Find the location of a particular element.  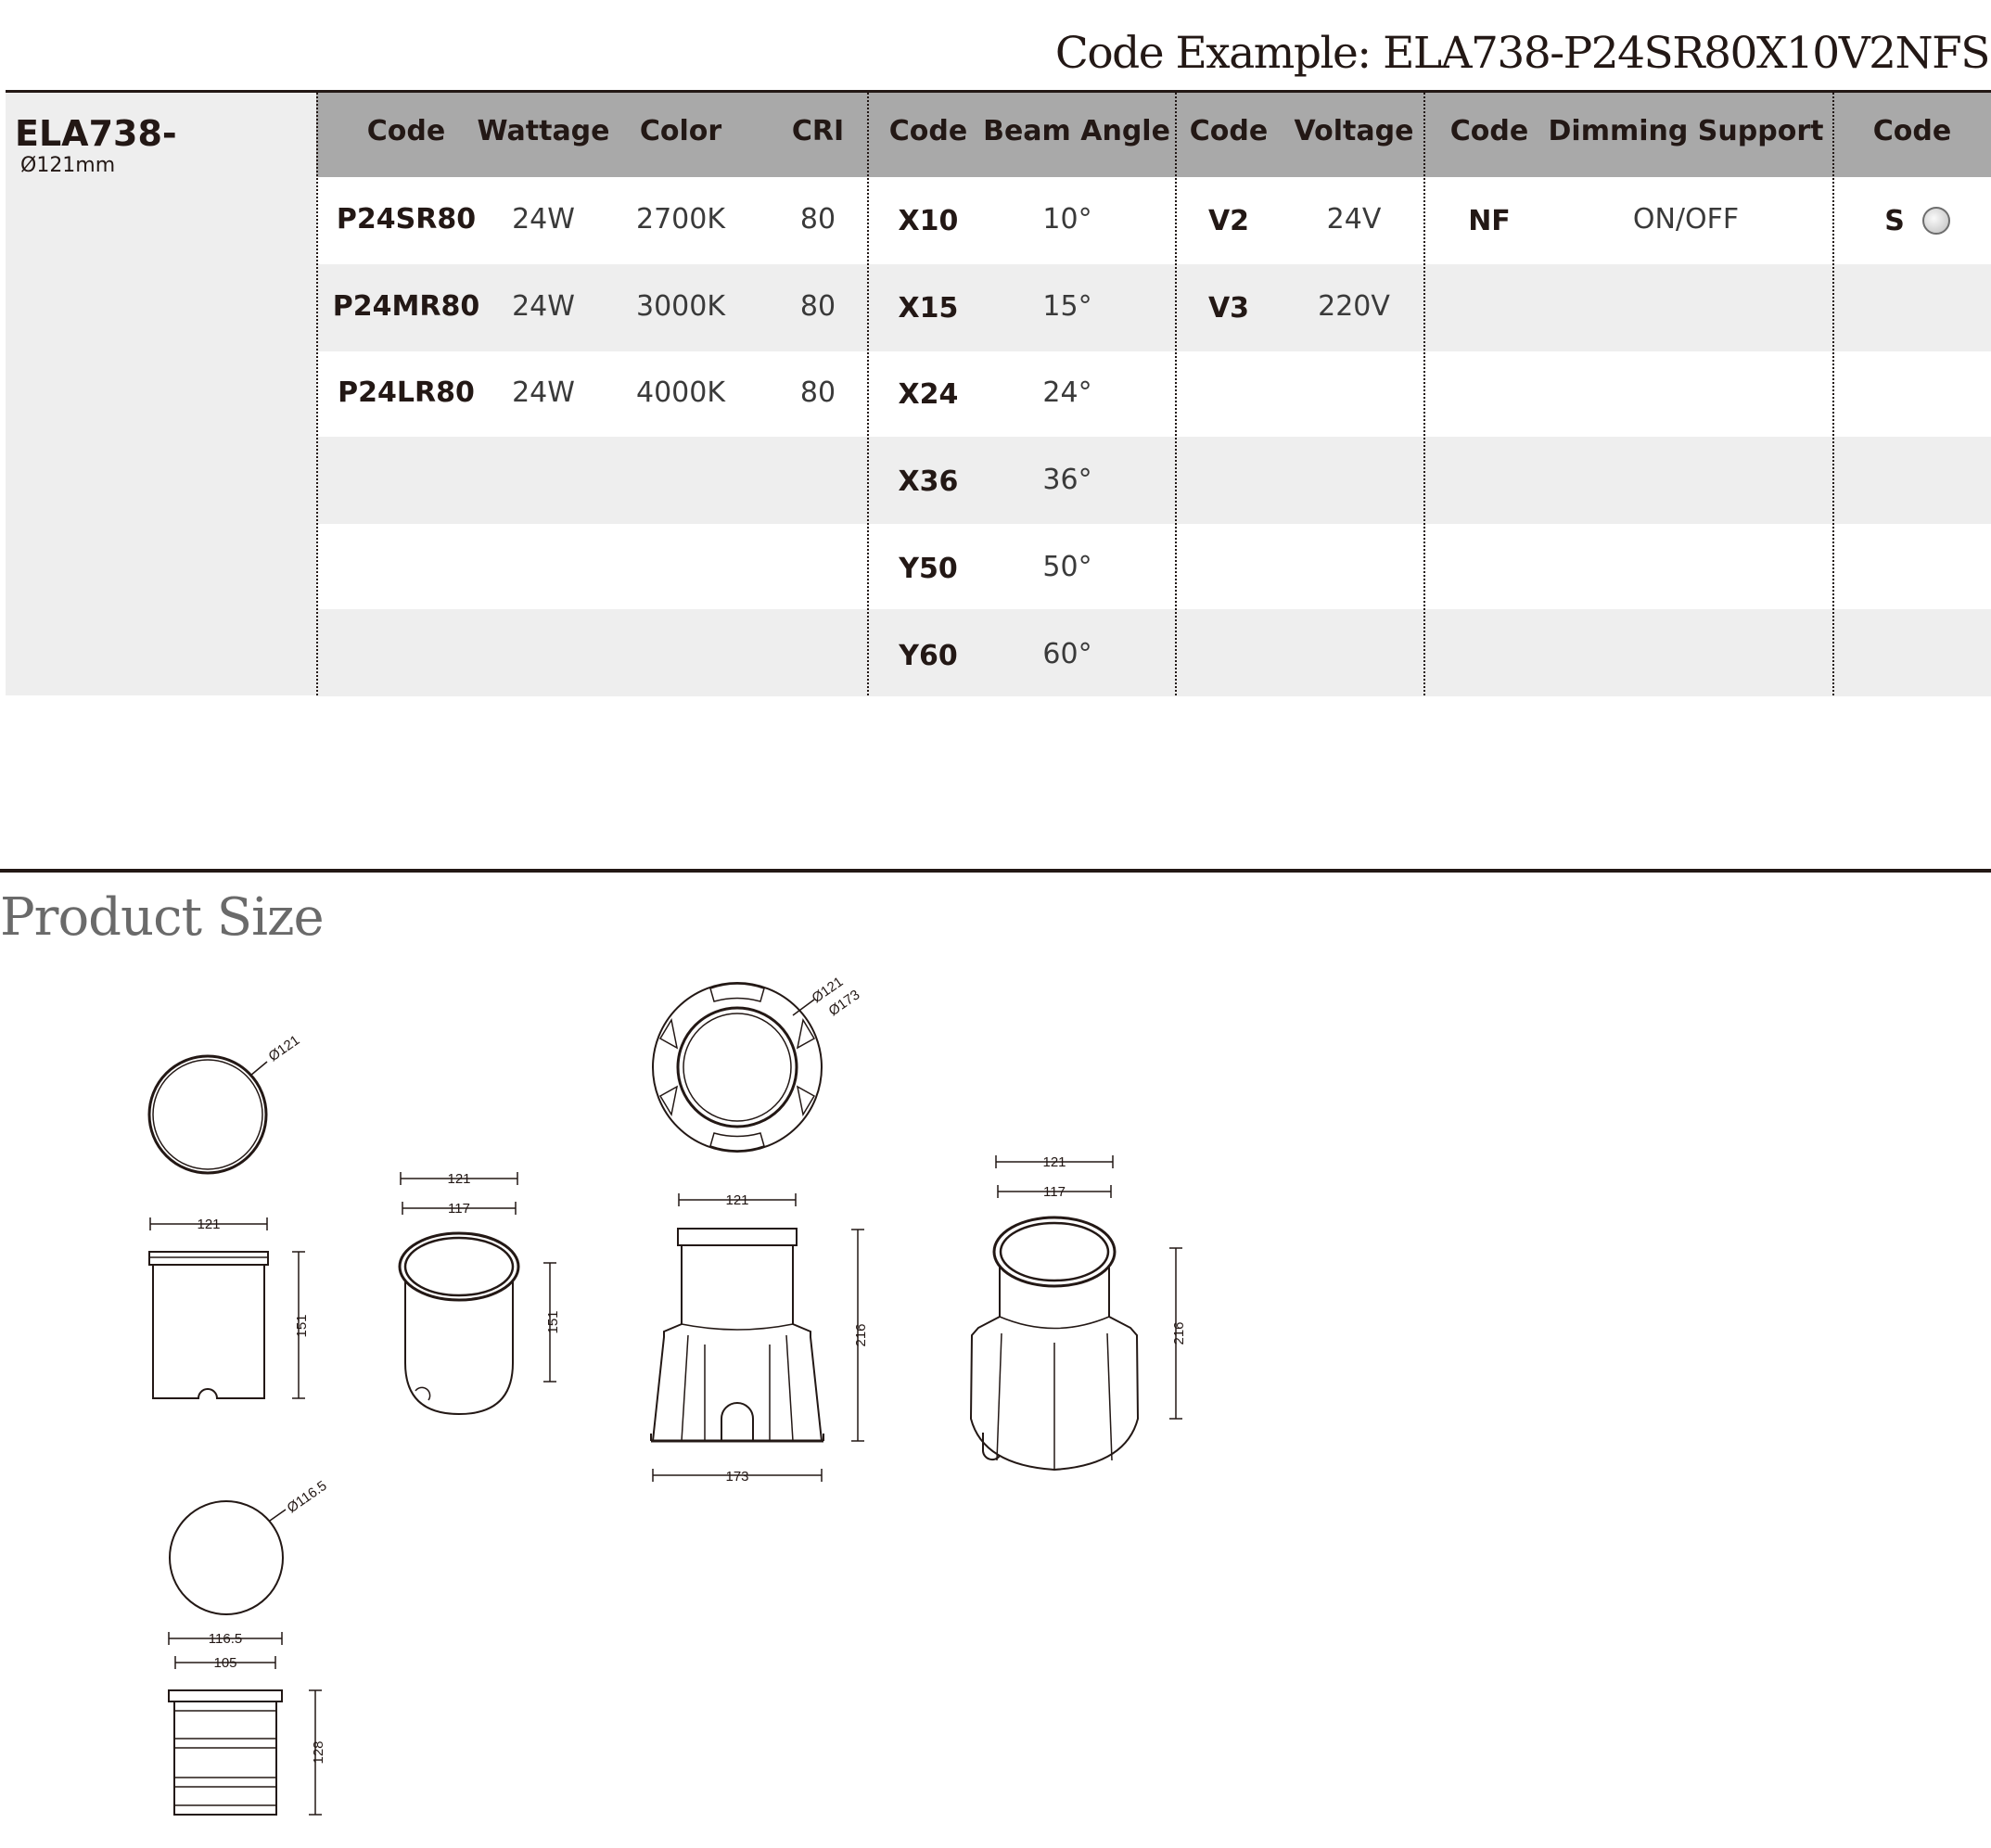

drawing-e-side-view is located at coordinates (245, 1724).